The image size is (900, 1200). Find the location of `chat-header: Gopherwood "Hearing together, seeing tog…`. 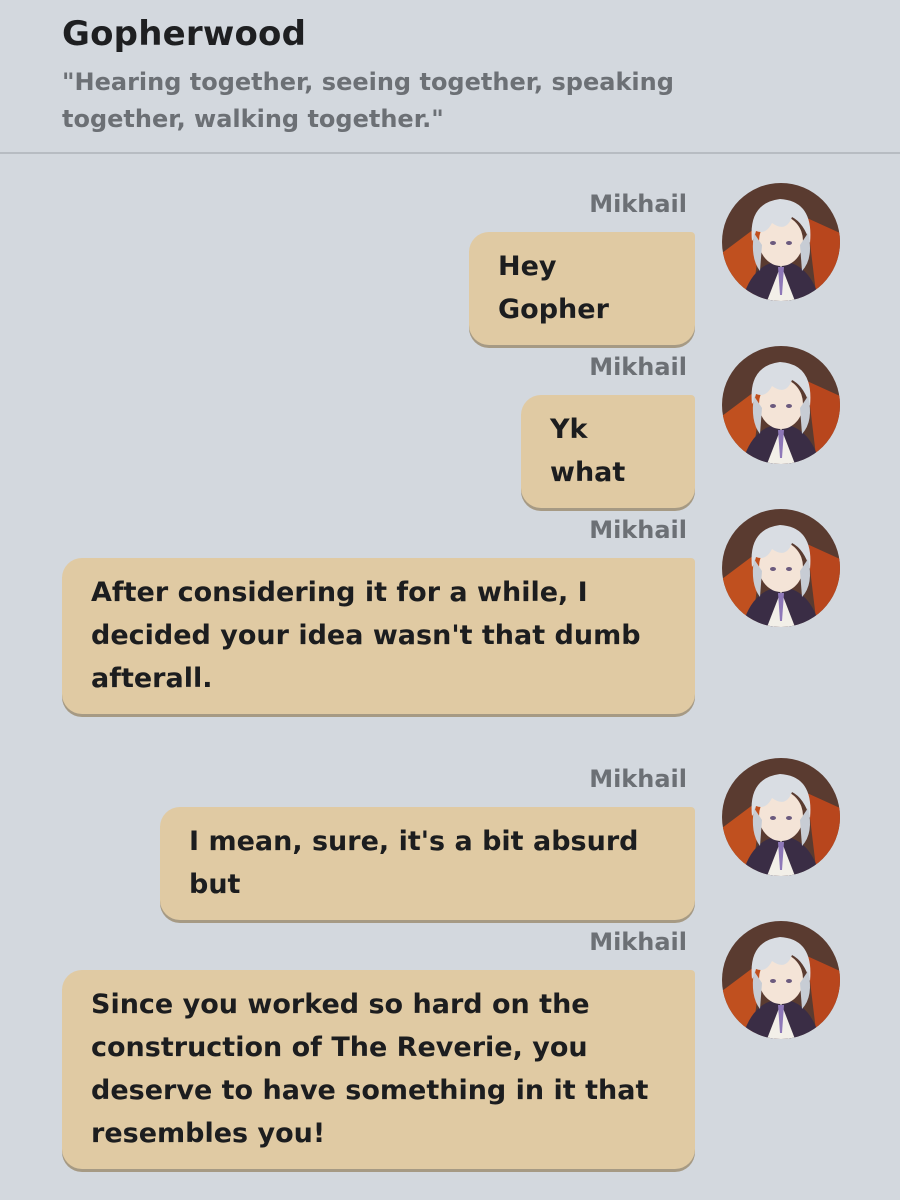

chat-header: Gopherwood "Hearing together, seeing tog… is located at coordinates (450, 77).